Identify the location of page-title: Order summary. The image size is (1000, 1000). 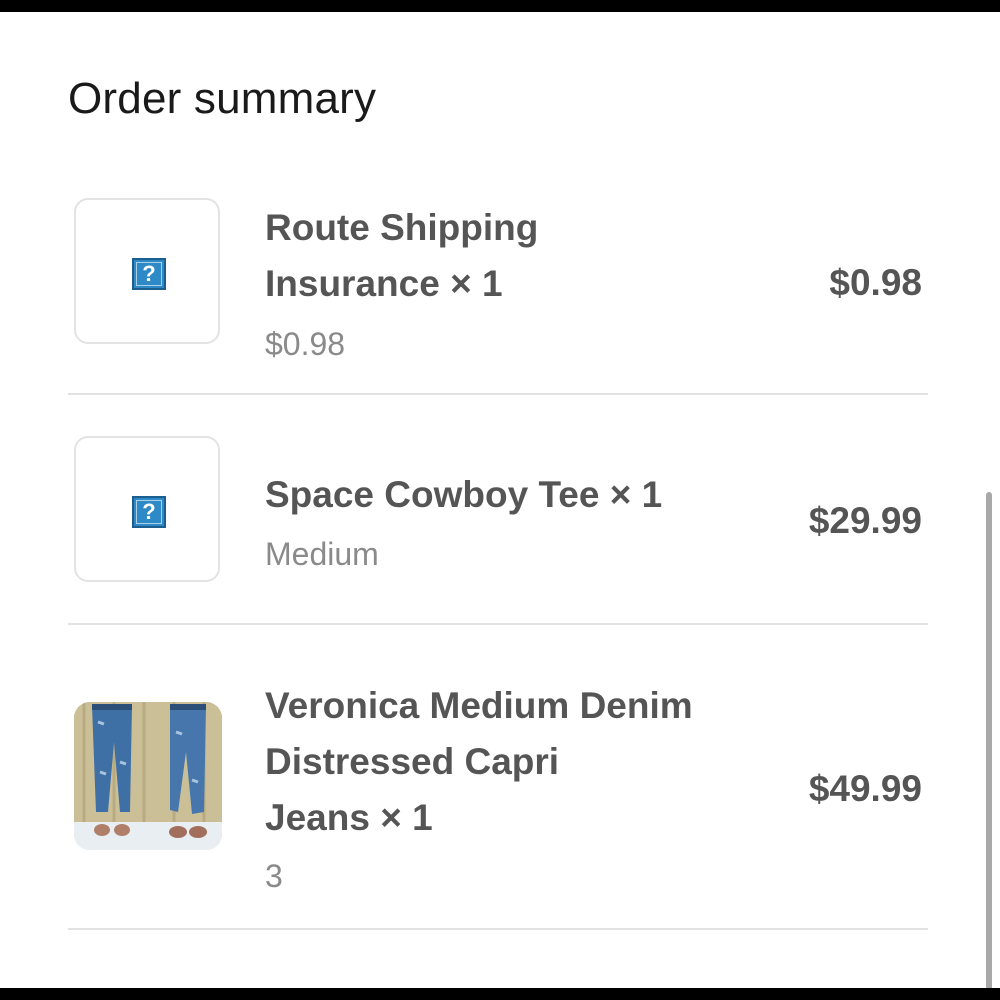
(222, 98).